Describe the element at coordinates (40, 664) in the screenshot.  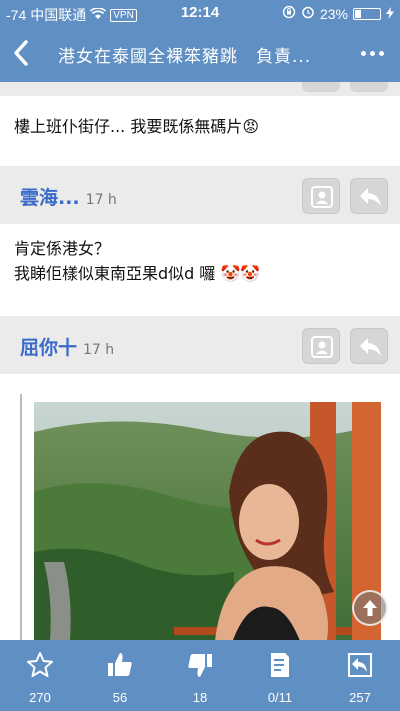
I see `star-icon` at that location.